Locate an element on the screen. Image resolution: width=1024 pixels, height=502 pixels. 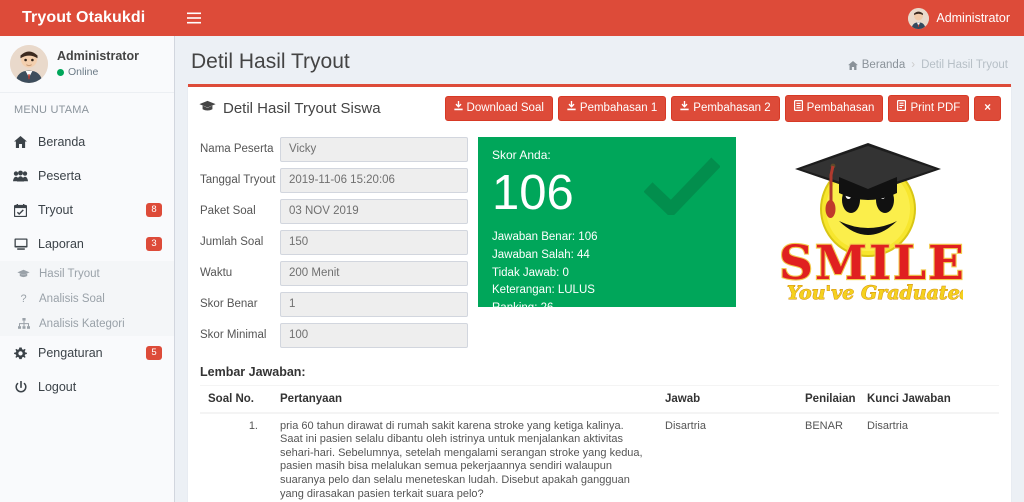
answer-sheet-title: Lembar Jawaban: is located at coordinates (253, 371).